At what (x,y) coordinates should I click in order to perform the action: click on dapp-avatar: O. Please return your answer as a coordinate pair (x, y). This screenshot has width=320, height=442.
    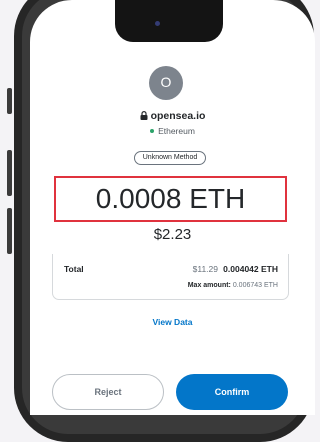
    Looking at the image, I should click on (166, 83).